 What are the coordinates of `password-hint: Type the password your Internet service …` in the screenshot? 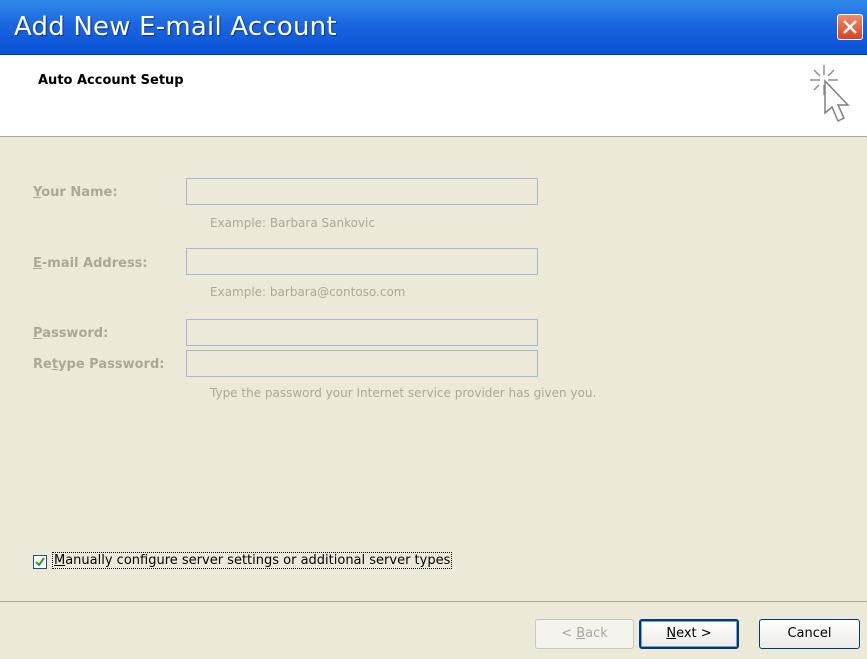 It's located at (403, 393).